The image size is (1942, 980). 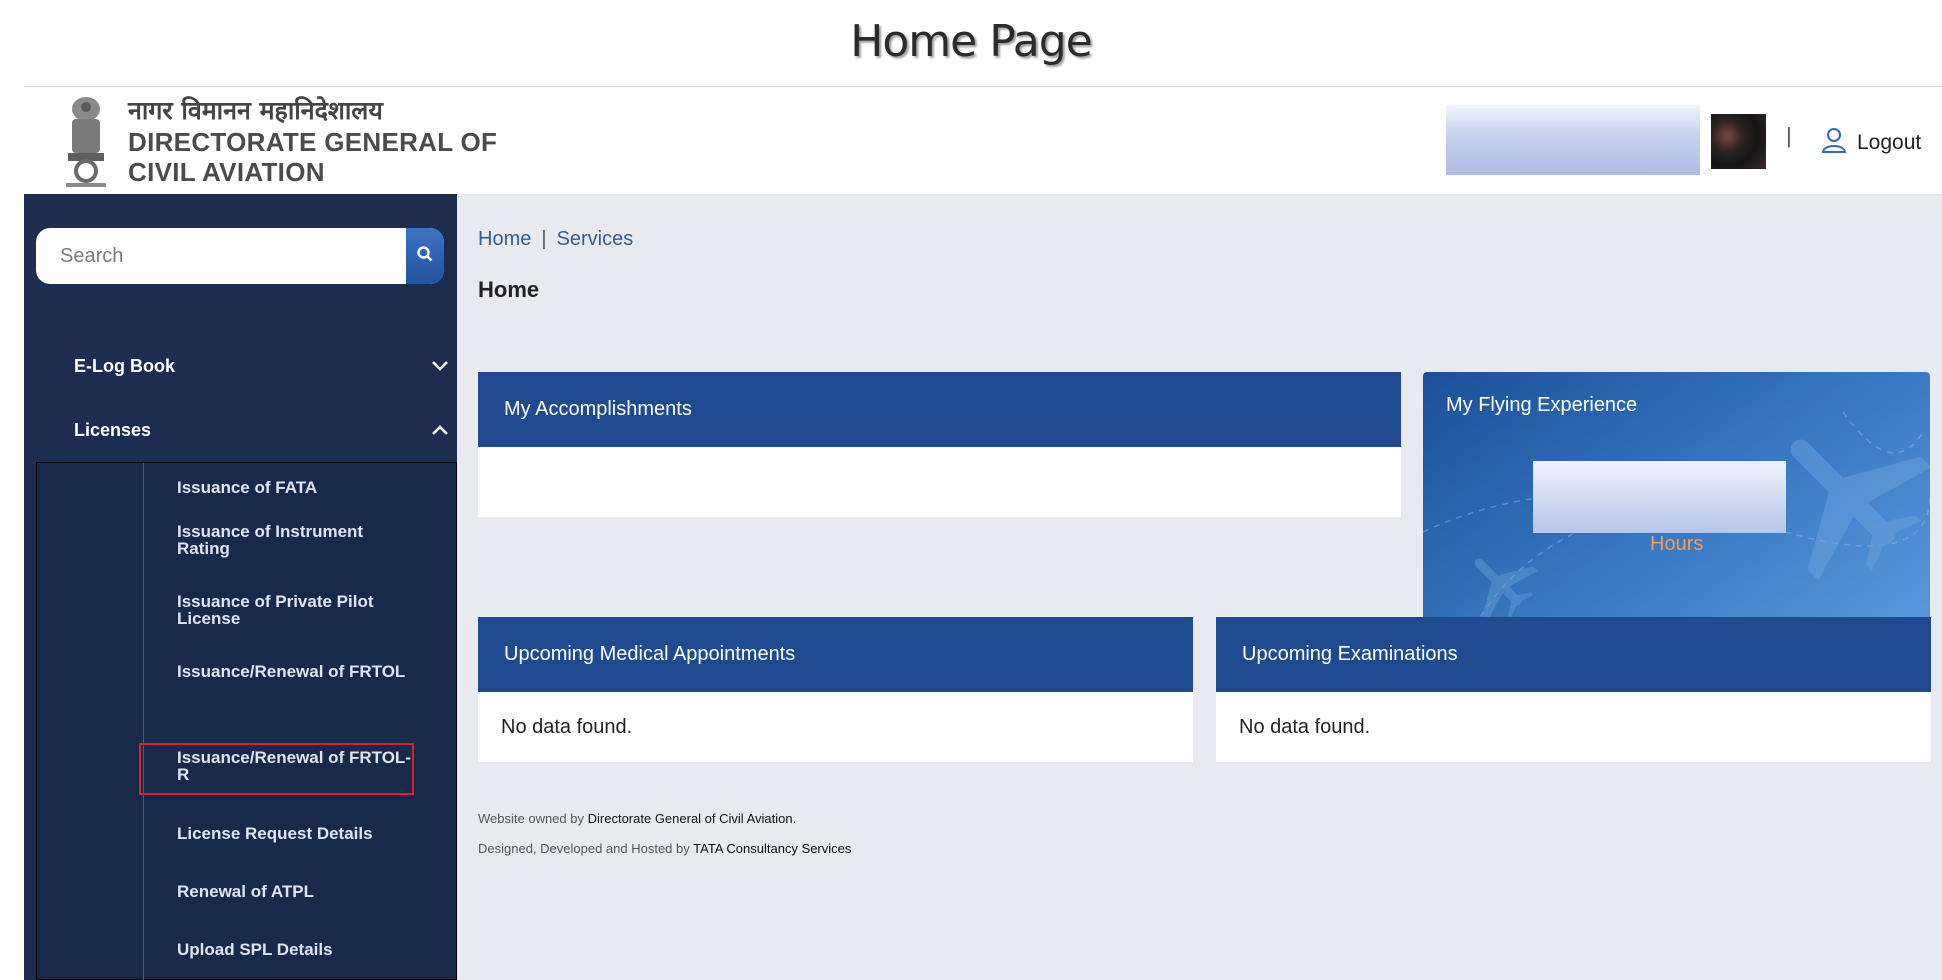 What do you see at coordinates (595, 239) in the screenshot?
I see `breadcrumb-services: Services` at bounding box center [595, 239].